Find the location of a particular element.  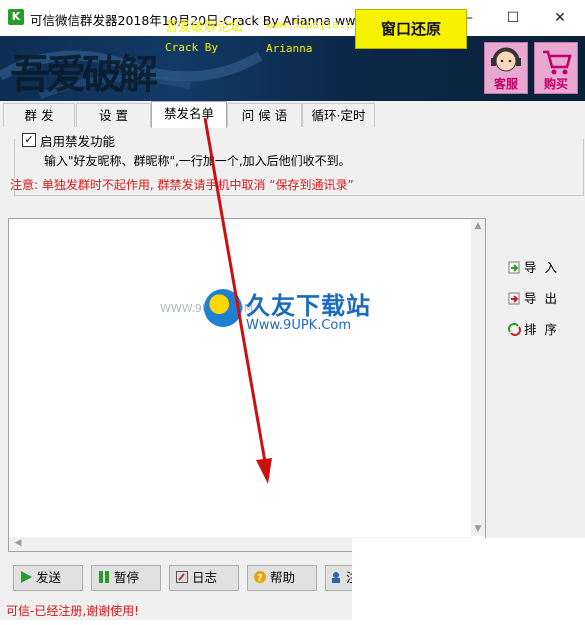

app-icon: K is located at coordinates (16, 17).